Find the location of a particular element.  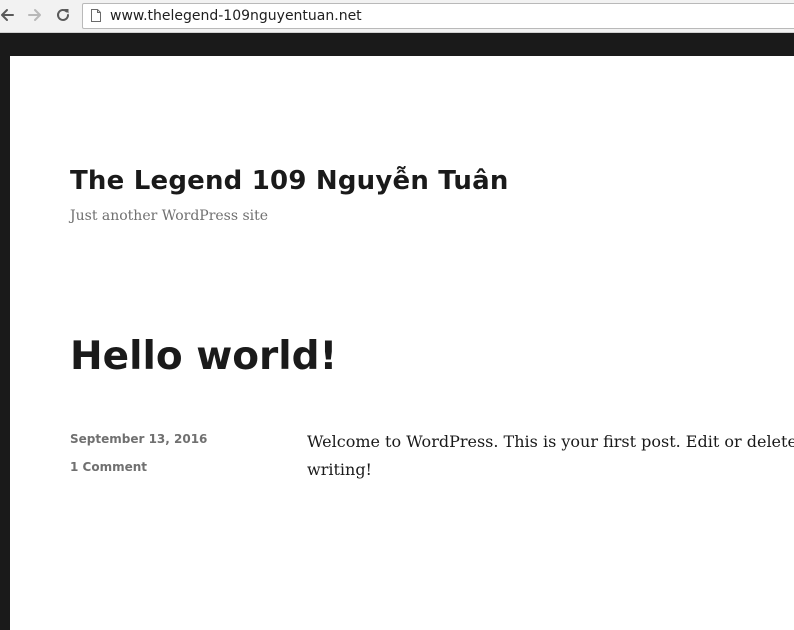

page-frame-top is located at coordinates (397, 44).